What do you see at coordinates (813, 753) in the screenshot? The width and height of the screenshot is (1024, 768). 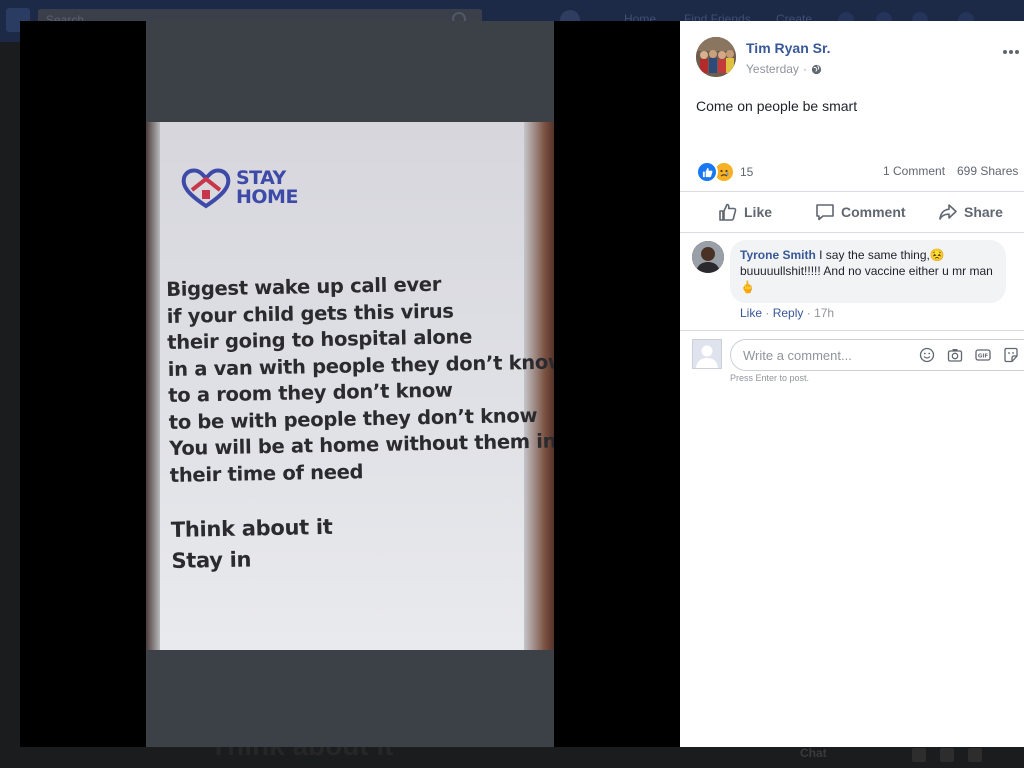 I see `background-chat-label: Chat` at bounding box center [813, 753].